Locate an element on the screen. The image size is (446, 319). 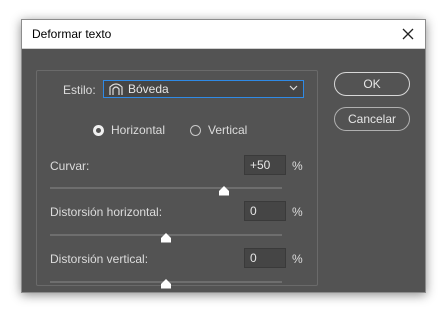
bend-input is located at coordinates (265, 165).